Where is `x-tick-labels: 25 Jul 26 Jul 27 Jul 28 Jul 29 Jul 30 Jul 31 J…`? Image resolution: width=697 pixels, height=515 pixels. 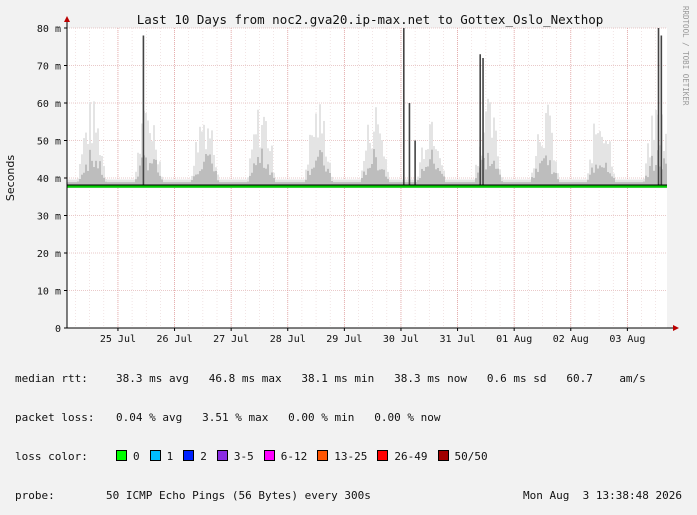 x-tick-labels: 25 Jul 26 Jul 27 Jul 28 Jul 29 Jul 30 Jul 31 J… is located at coordinates (372, 336).